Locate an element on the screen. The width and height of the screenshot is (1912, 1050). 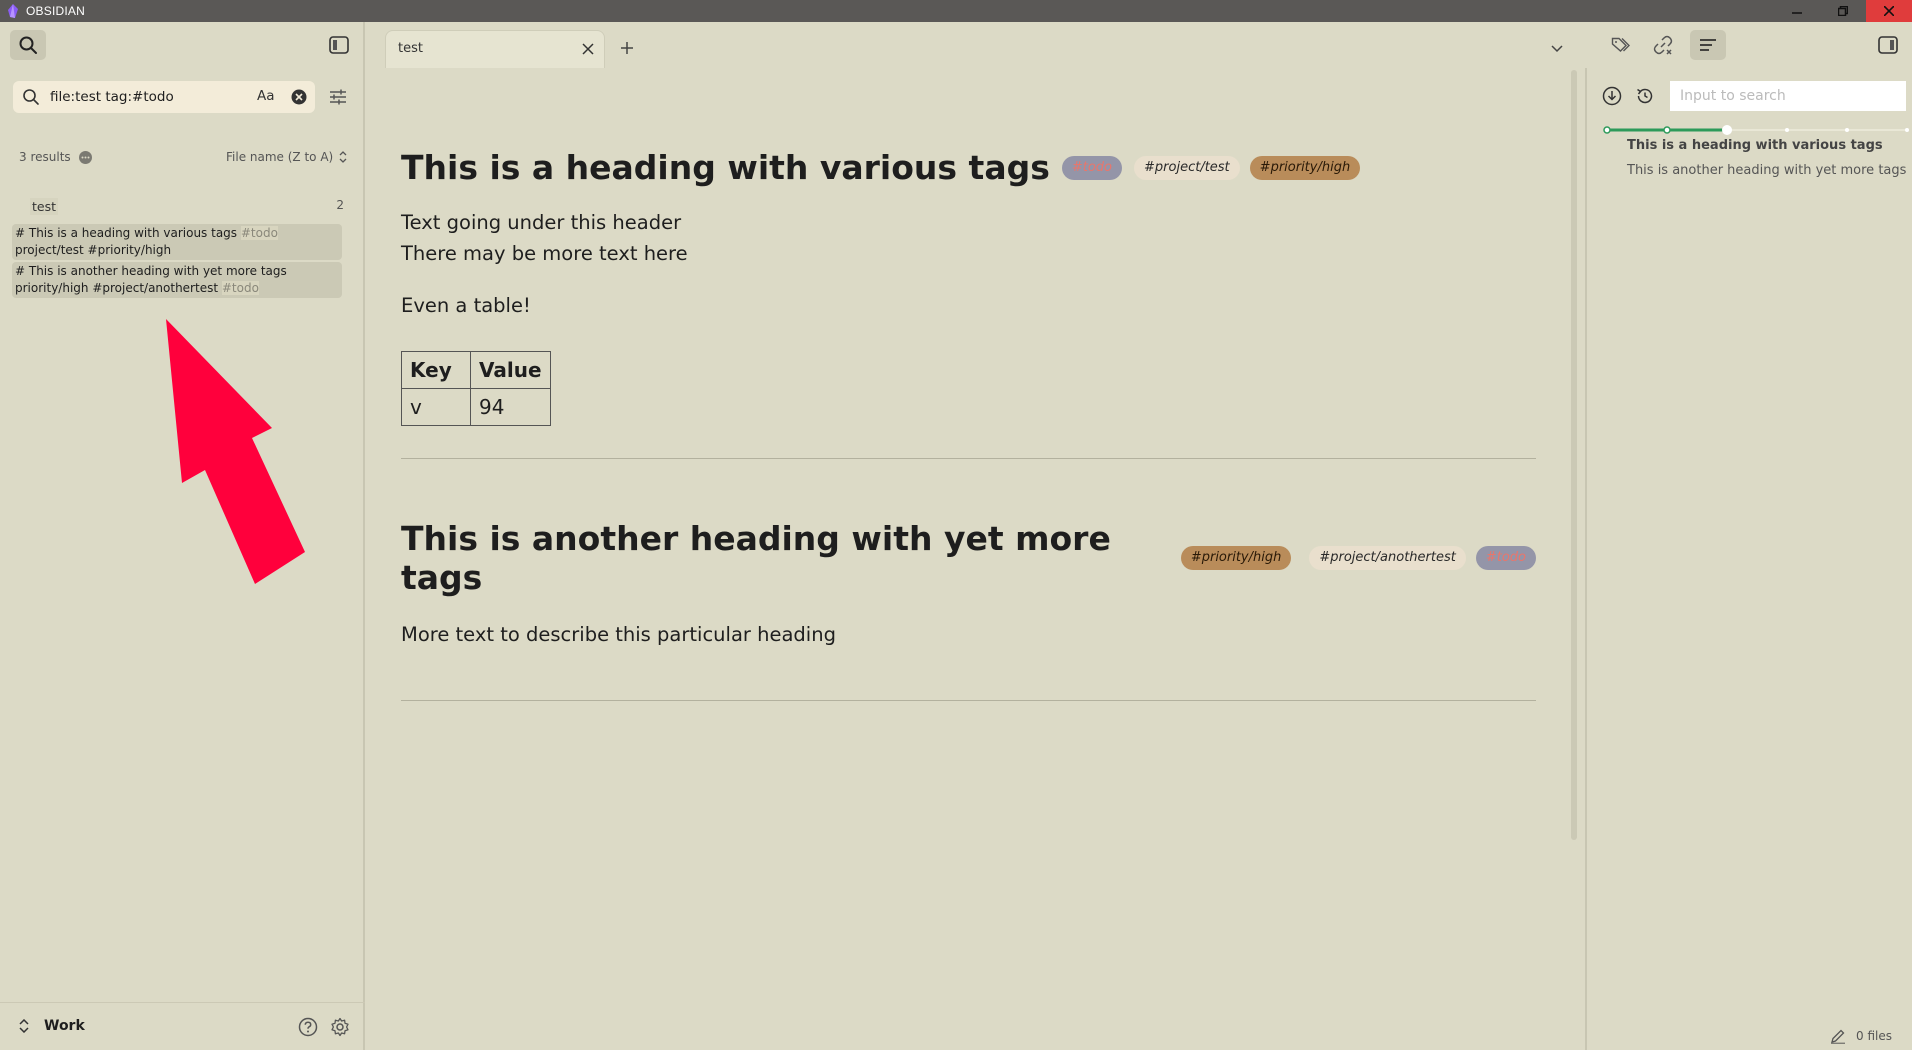
pencil-icon is located at coordinates (1838, 1036).